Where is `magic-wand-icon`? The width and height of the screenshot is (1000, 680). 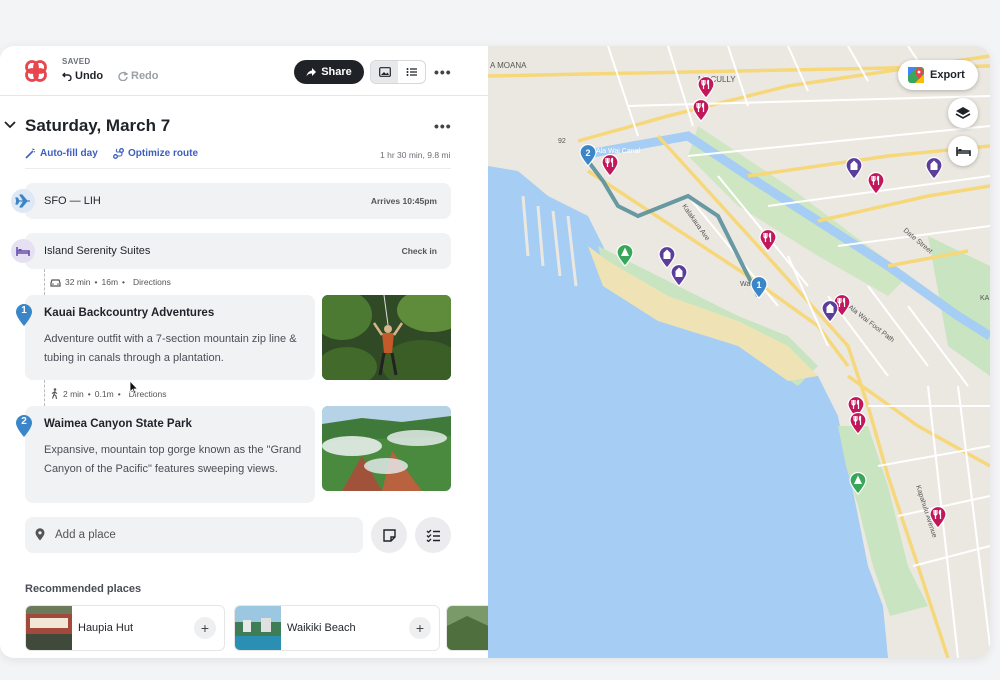 magic-wand-icon is located at coordinates (30, 153).